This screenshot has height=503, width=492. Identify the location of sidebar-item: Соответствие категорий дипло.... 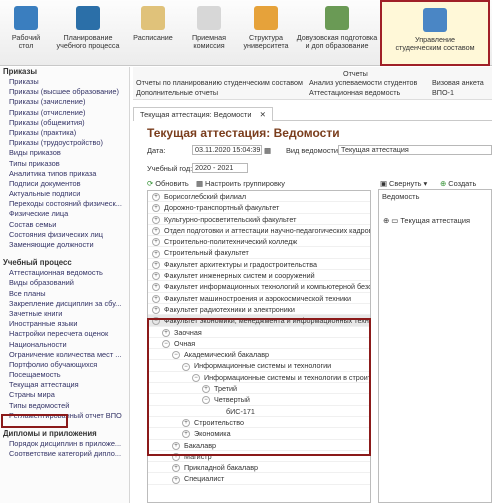
(64, 454).